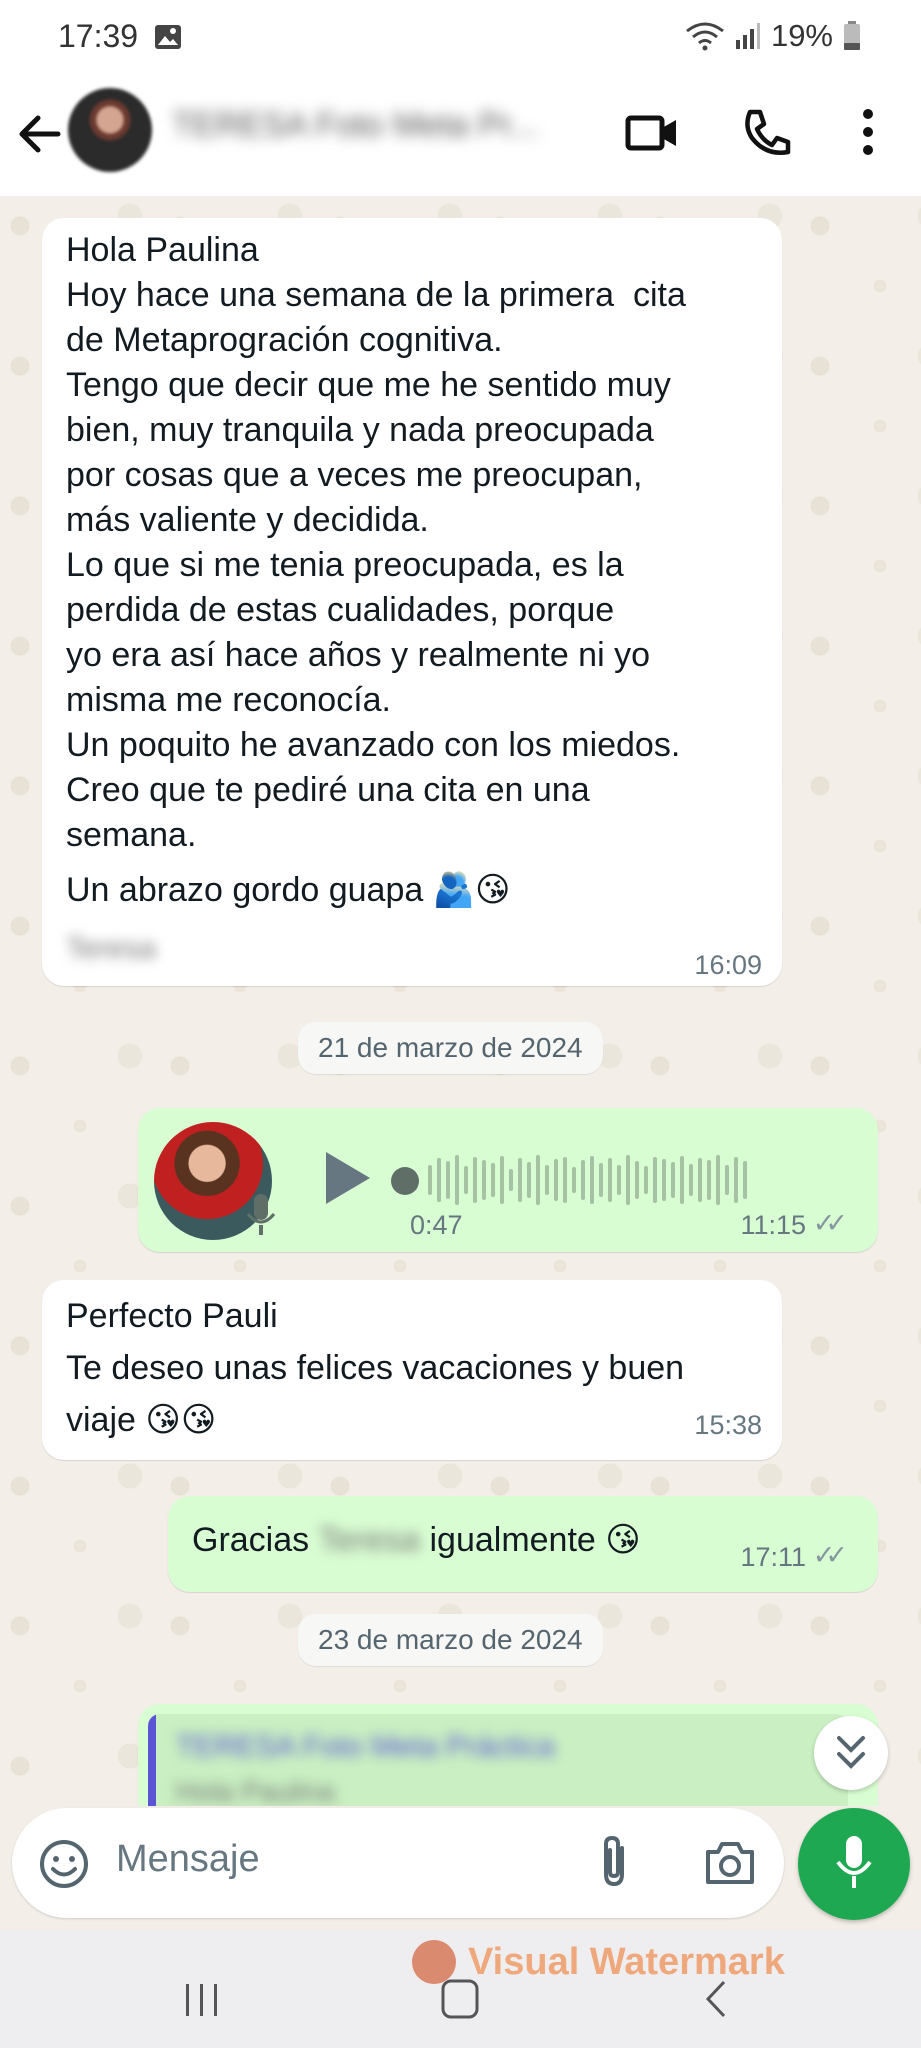 This screenshot has height=2048, width=921. What do you see at coordinates (868, 132) in the screenshot?
I see `more-options-icon` at bounding box center [868, 132].